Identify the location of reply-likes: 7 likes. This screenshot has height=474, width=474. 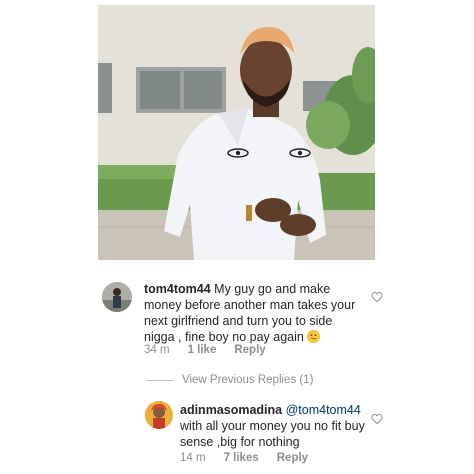
(241, 458).